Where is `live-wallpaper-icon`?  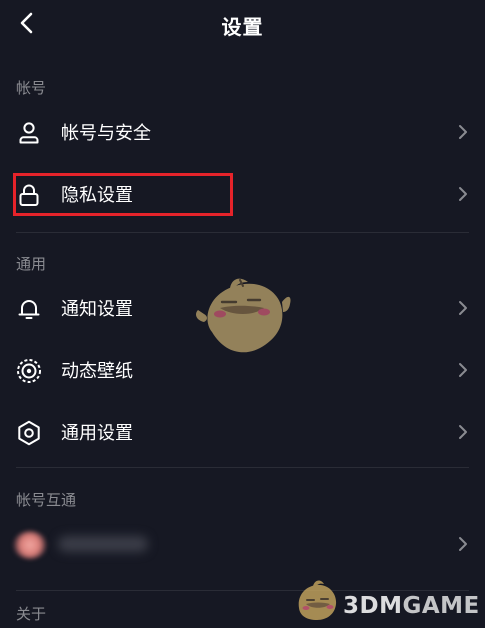 live-wallpaper-icon is located at coordinates (29, 371).